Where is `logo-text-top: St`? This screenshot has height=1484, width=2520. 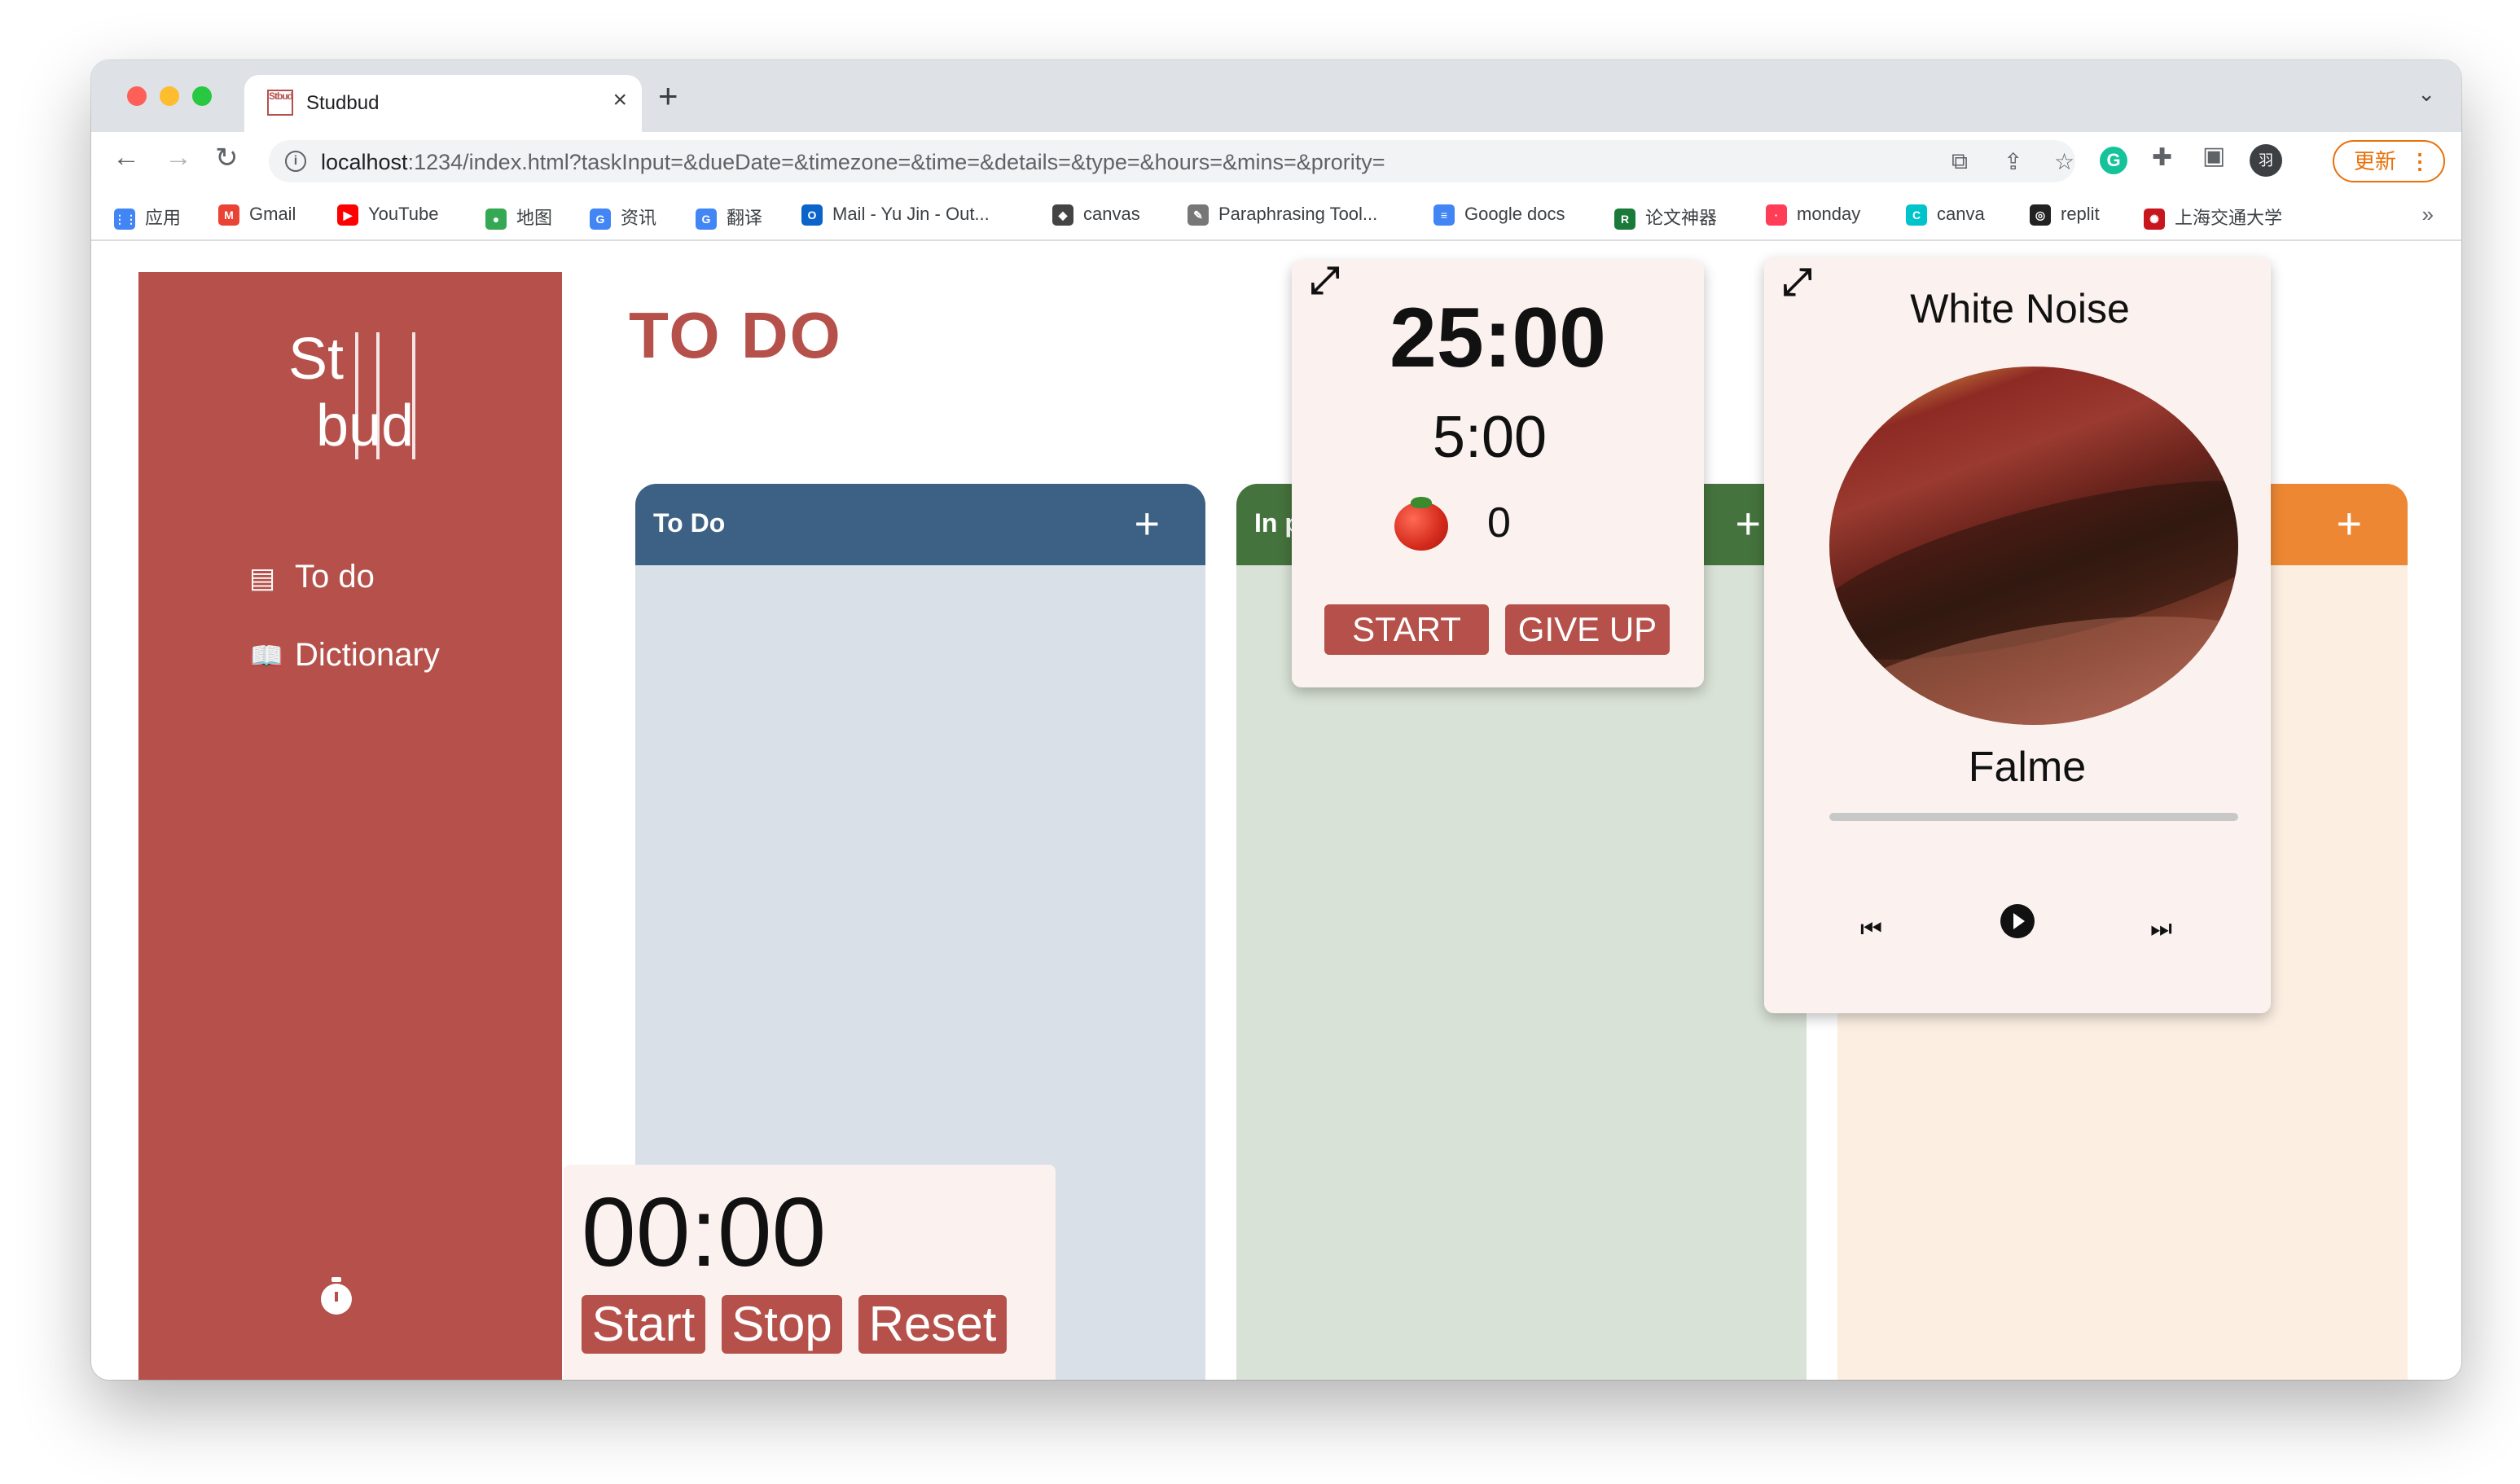 logo-text-top: St is located at coordinates (316, 359).